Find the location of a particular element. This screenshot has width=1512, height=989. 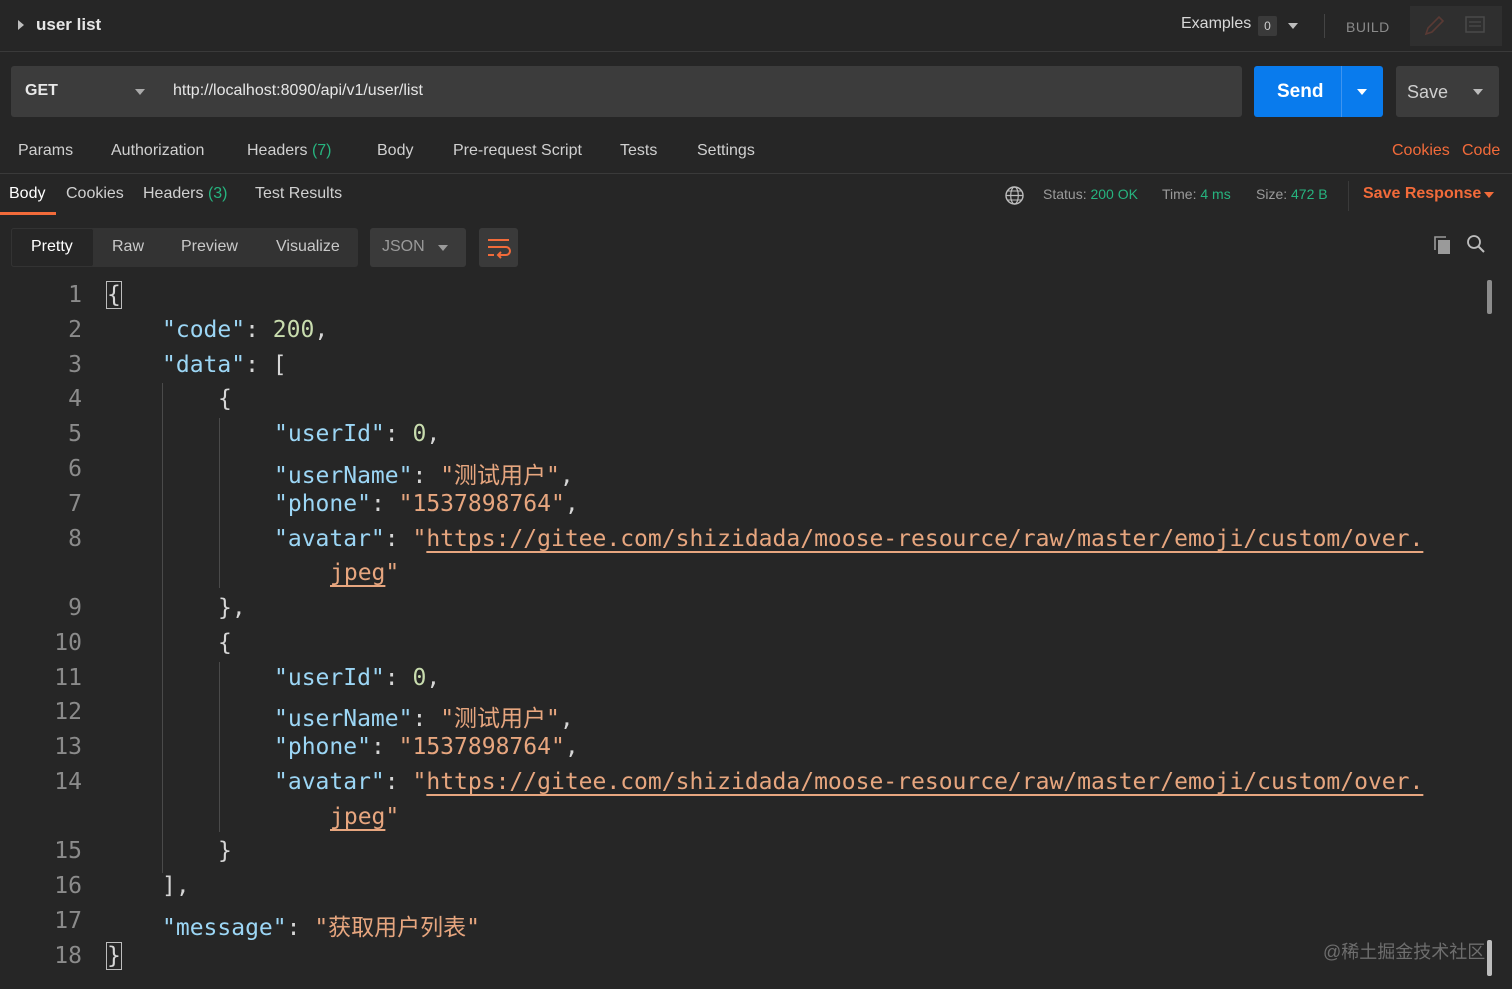

line-number: 12 is located at coordinates (68, 712).